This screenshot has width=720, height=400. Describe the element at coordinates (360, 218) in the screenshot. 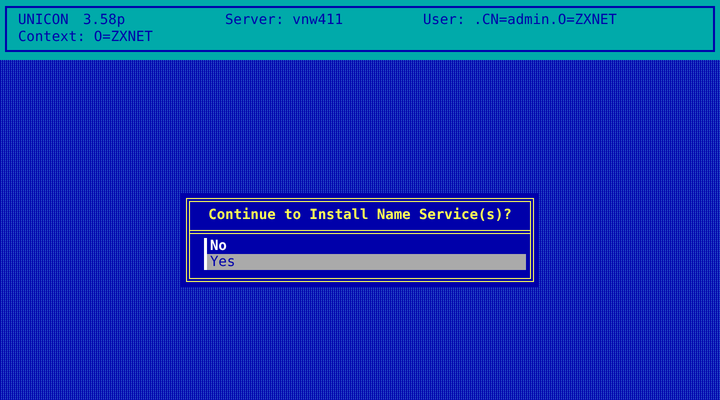

I see `dialog-title: Continue to Install Name Service(s)?` at that location.